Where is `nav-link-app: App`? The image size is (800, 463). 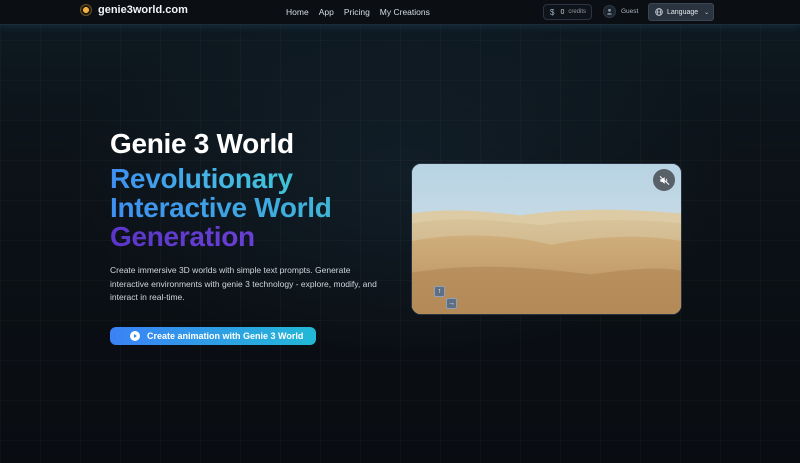
nav-link-app: App is located at coordinates (326, 12).